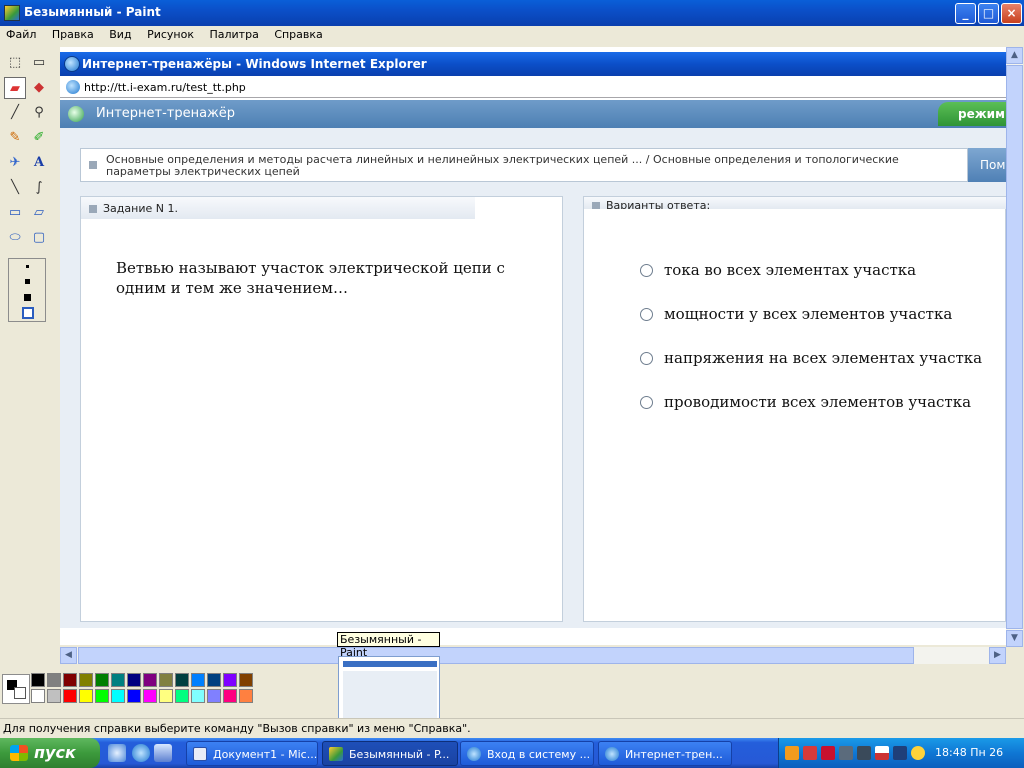 The height and width of the screenshot is (768, 1024). I want to click on size-large, so click(27, 297).